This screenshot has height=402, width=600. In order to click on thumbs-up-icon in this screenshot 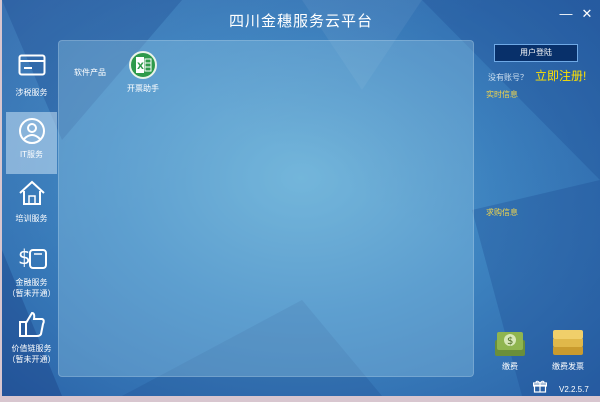, I will do `click(31, 324)`.